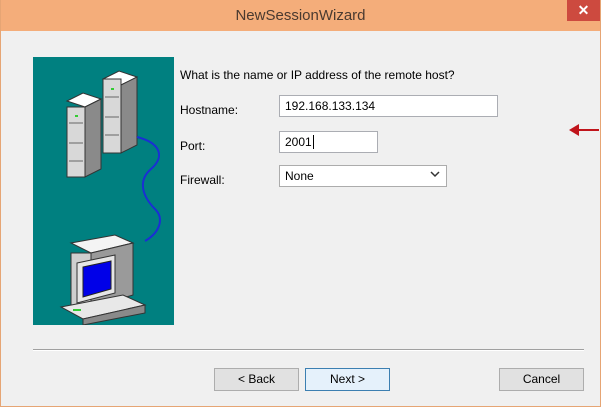 The image size is (601, 407). What do you see at coordinates (256, 379) in the screenshot?
I see `back-button: < Back` at bounding box center [256, 379].